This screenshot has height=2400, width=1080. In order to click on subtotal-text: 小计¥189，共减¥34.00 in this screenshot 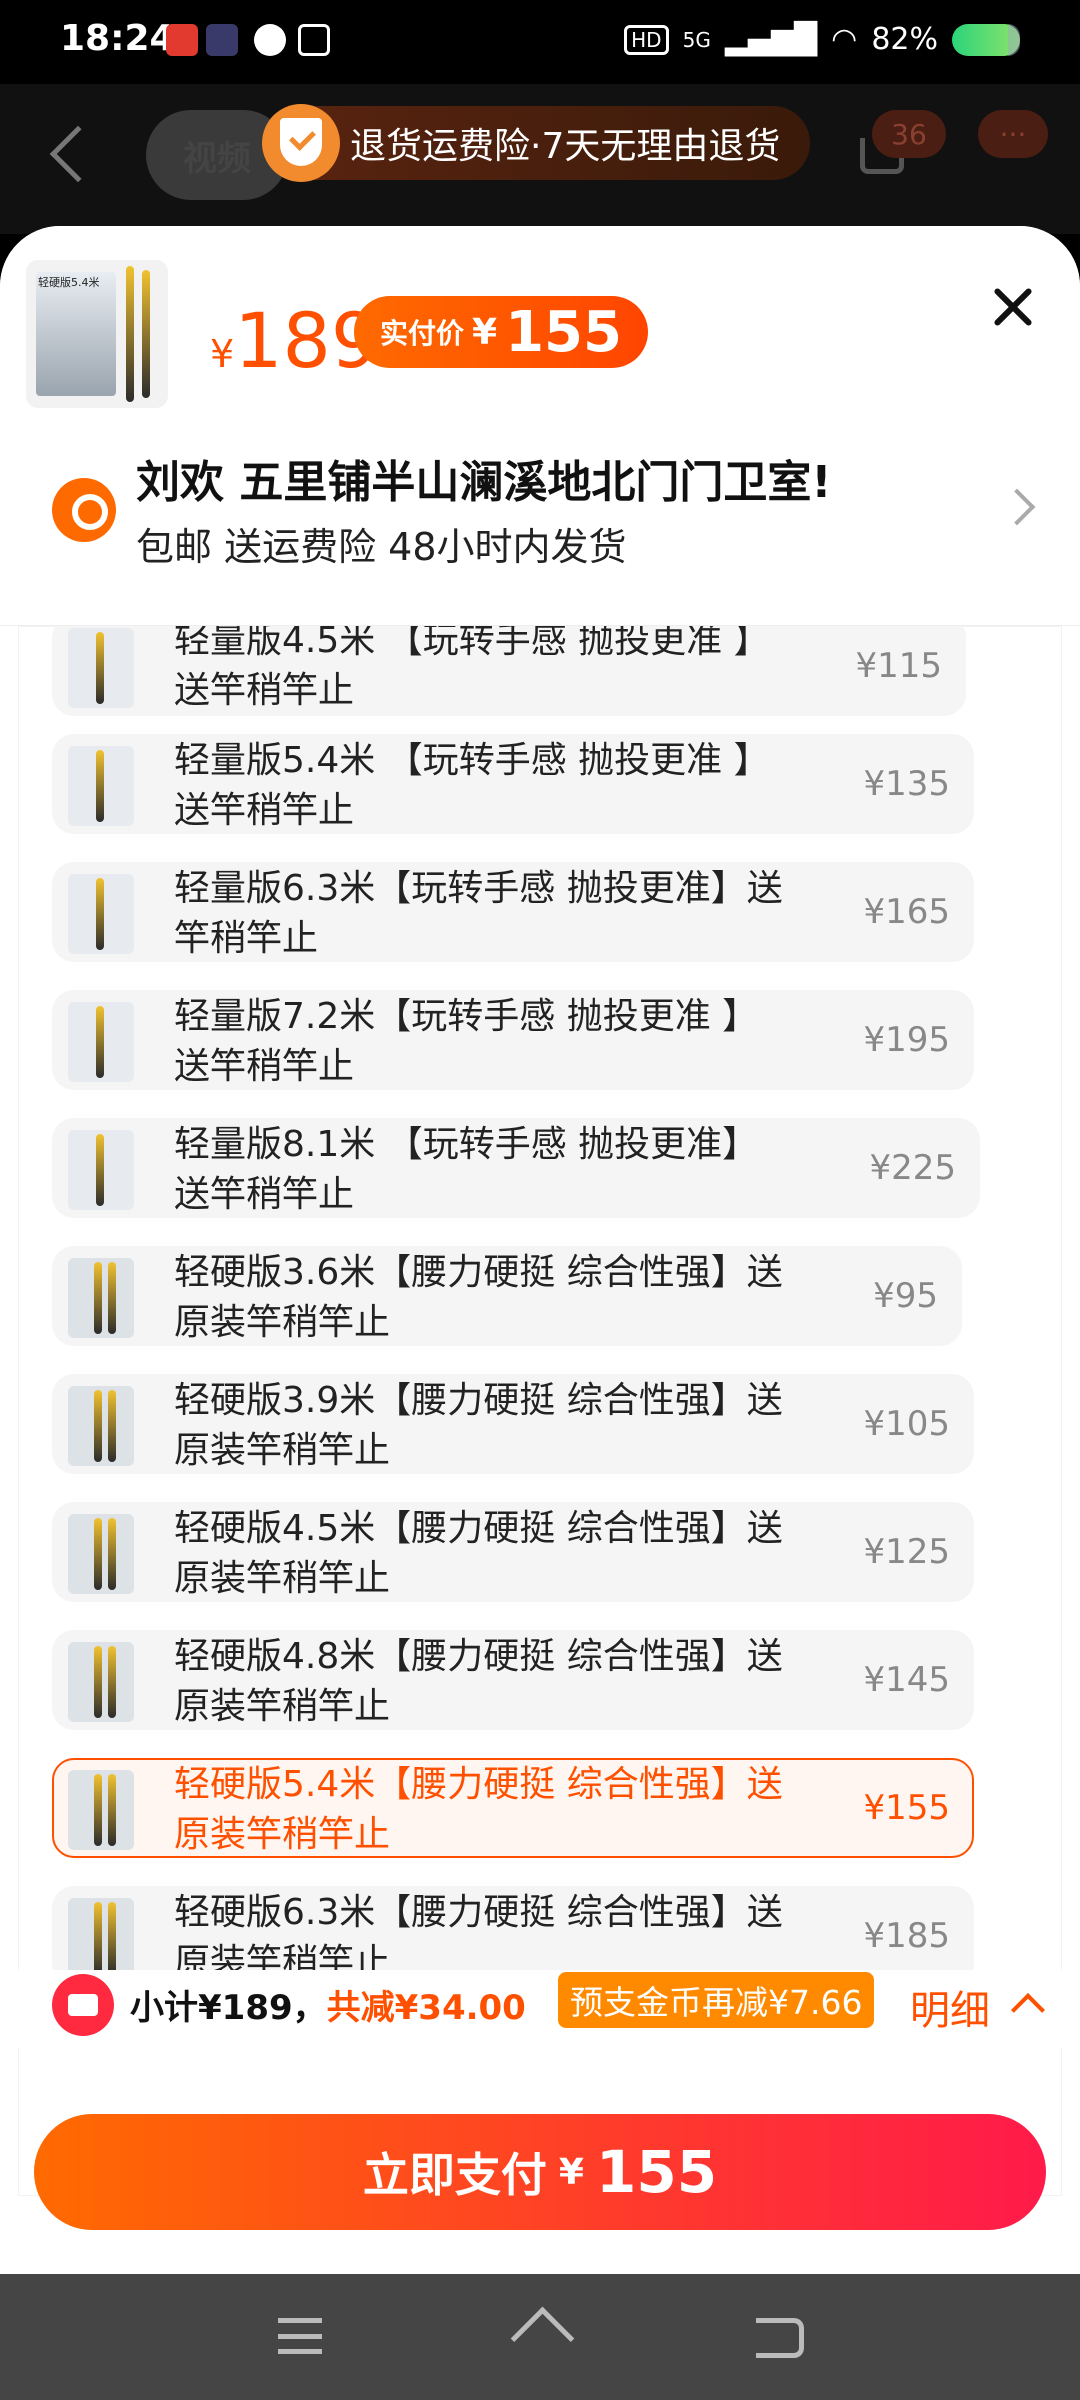, I will do `click(328, 2004)`.